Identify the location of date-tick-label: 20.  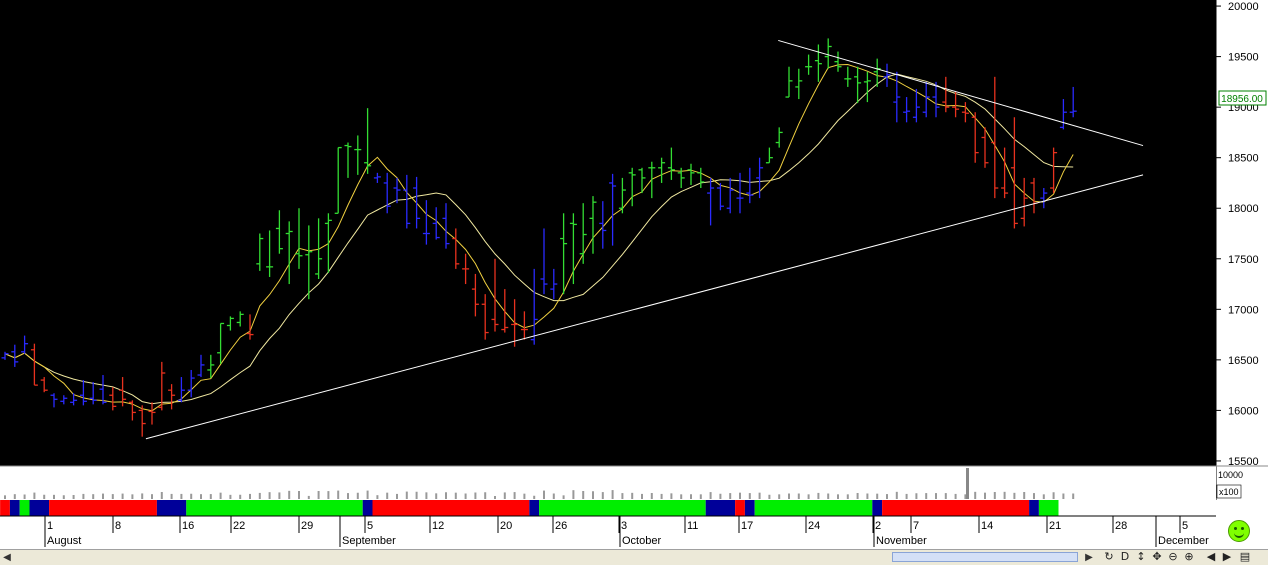
(506, 526).